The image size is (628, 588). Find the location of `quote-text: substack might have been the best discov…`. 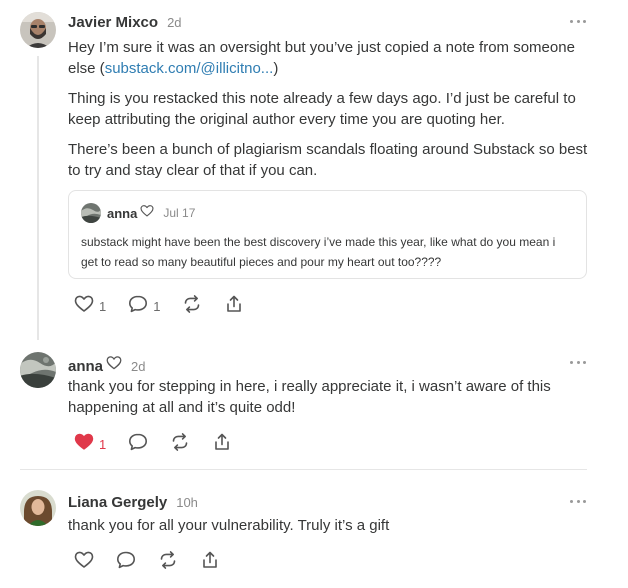

quote-text: substack might have been the best discov… is located at coordinates (318, 252).